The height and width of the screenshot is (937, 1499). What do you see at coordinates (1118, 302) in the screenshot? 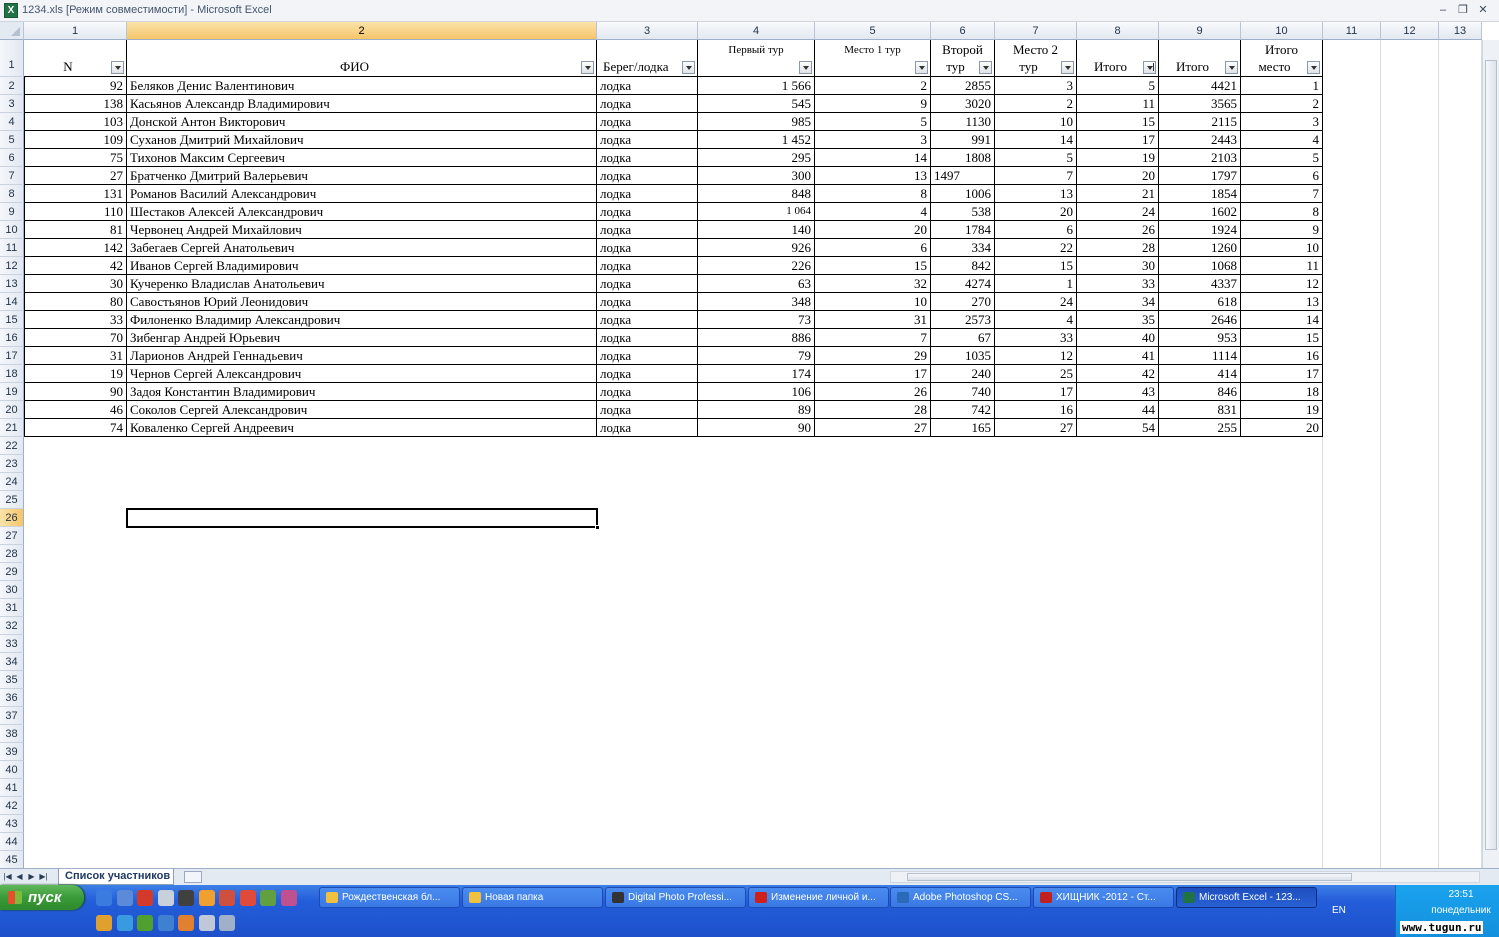
I see `cell-sp: 34` at bounding box center [1118, 302].